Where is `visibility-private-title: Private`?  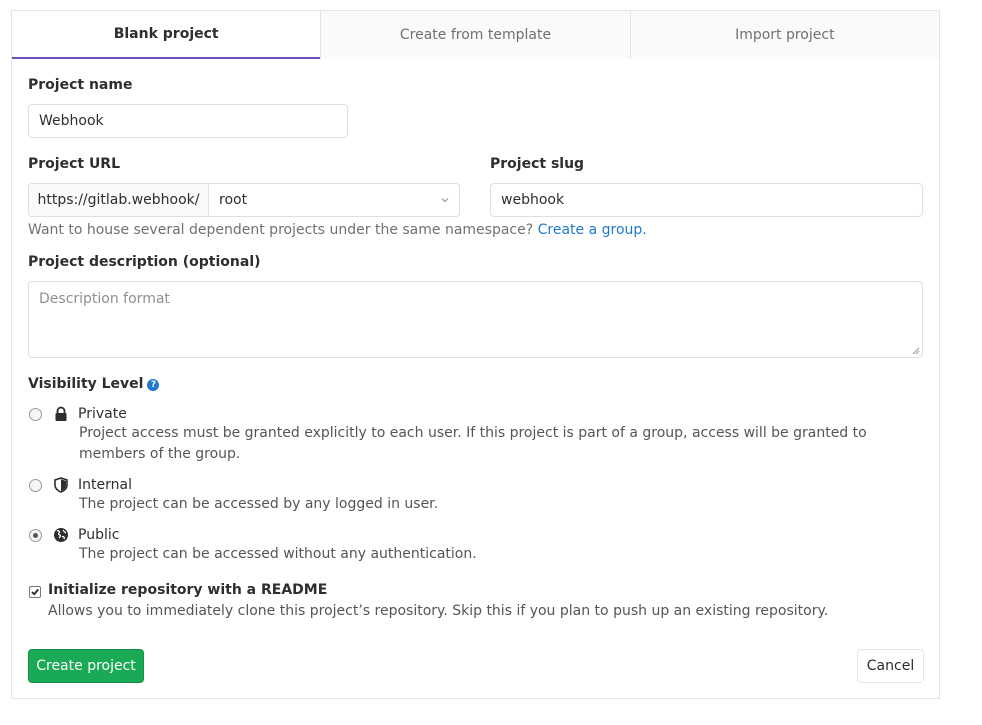
visibility-private-title: Private is located at coordinates (102, 414).